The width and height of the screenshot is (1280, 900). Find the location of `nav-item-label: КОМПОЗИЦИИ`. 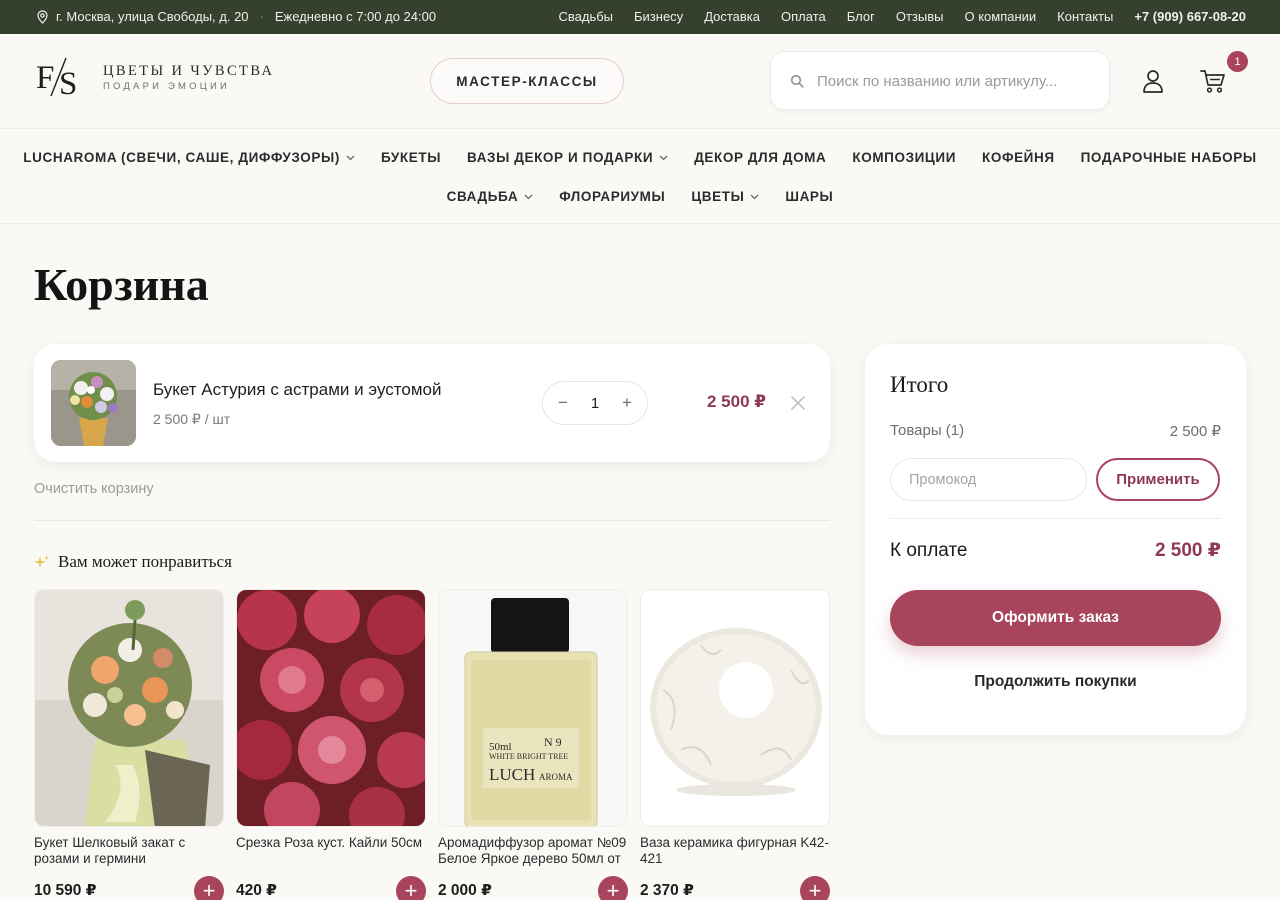

nav-item-label: КОМПОЗИЦИИ is located at coordinates (904, 157).